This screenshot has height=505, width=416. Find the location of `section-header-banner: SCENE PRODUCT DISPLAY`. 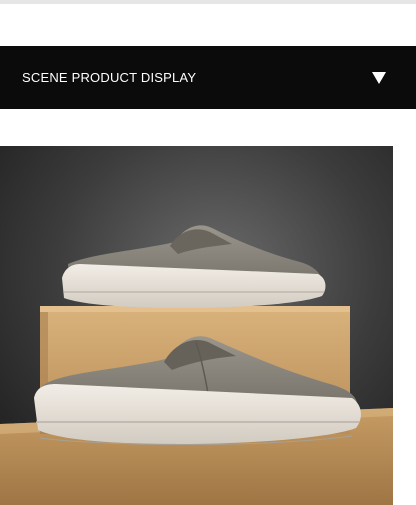

section-header-banner: SCENE PRODUCT DISPLAY is located at coordinates (208, 77).